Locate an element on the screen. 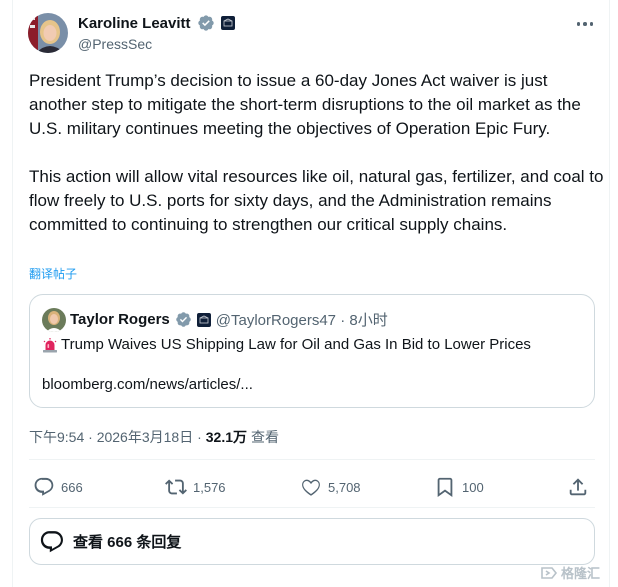 The width and height of the screenshot is (618, 587). author-avatar is located at coordinates (48, 33).